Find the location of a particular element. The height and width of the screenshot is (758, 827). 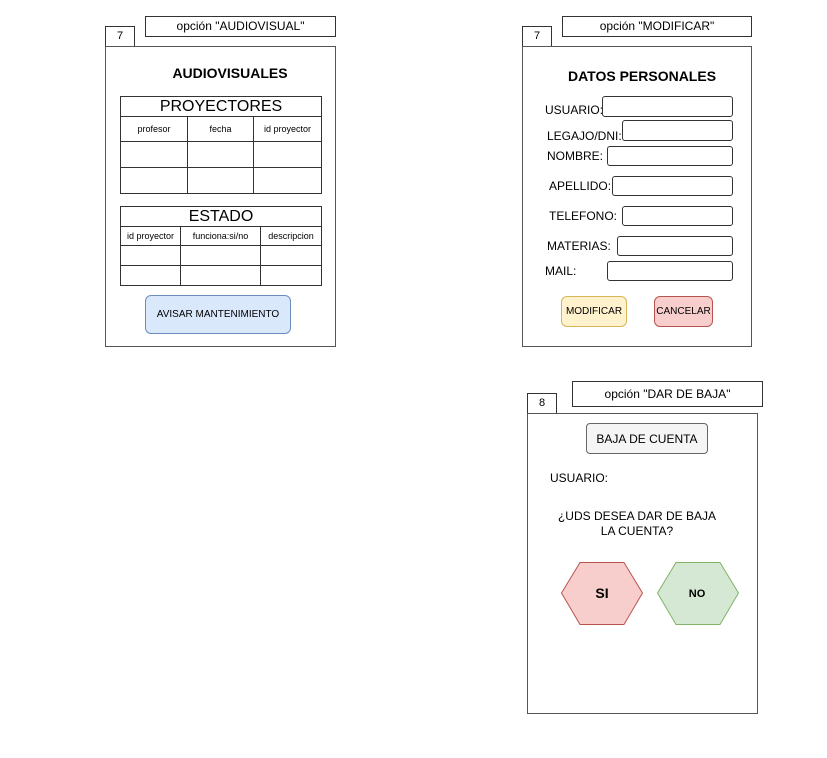

no-label: NO is located at coordinates (697, 594).